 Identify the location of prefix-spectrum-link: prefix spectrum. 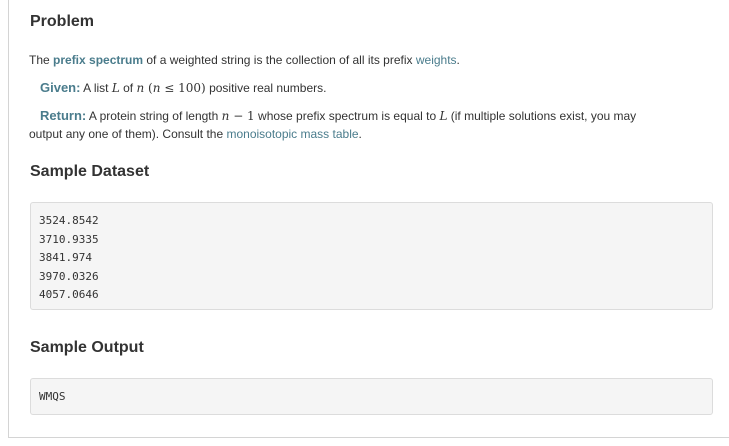
(98, 60).